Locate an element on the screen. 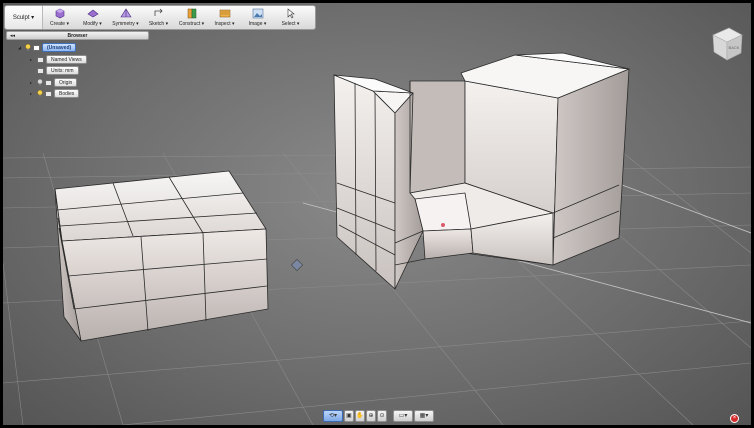 Image resolution: width=754 pixels, height=428 pixels. sketch-icon is located at coordinates (158, 12).